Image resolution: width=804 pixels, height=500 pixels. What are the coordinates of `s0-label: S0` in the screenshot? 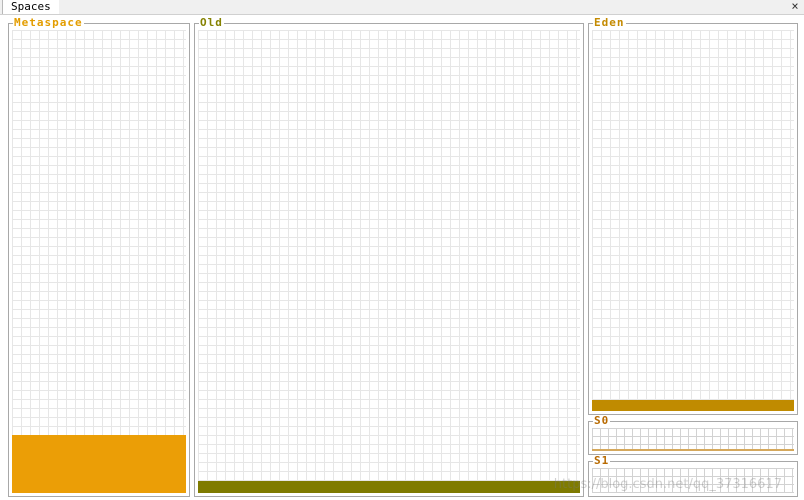 It's located at (602, 420).